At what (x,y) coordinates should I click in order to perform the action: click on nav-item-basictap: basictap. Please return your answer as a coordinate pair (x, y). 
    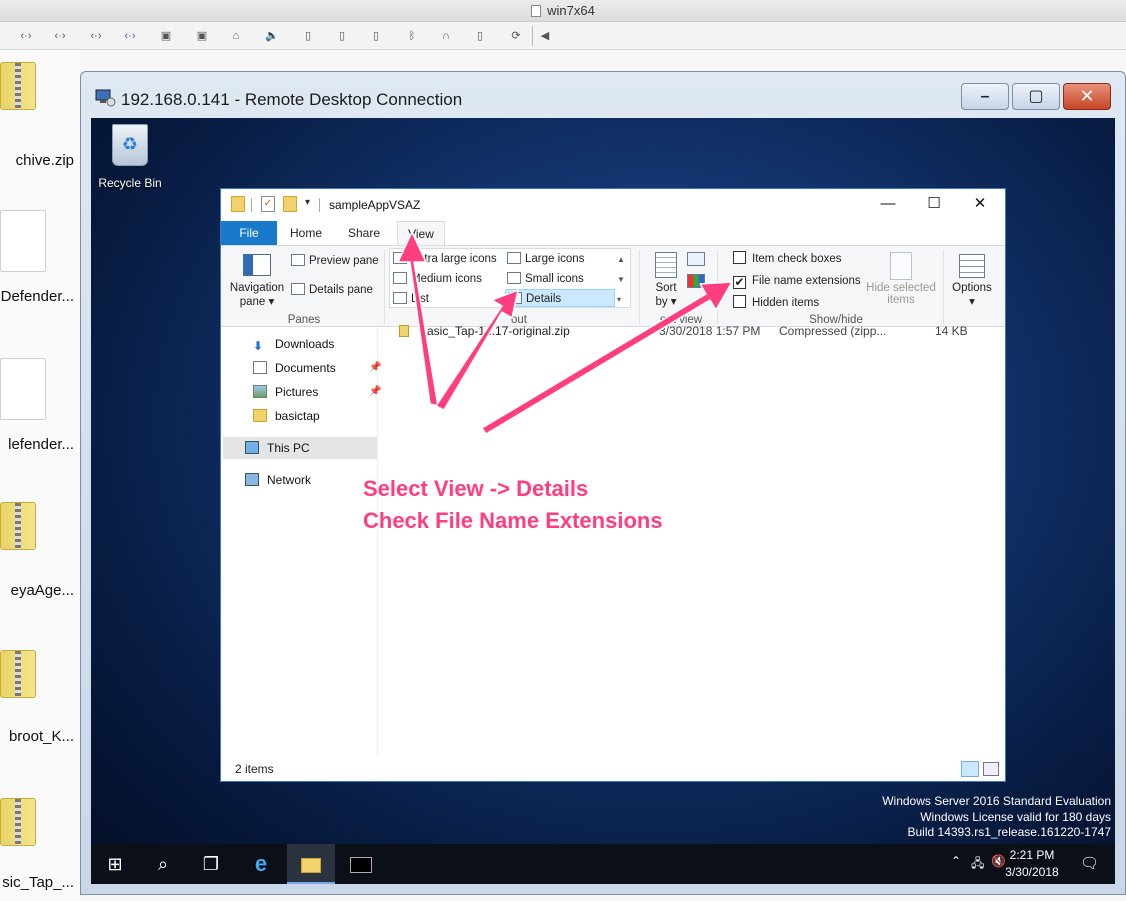
    Looking at the image, I should click on (286, 416).